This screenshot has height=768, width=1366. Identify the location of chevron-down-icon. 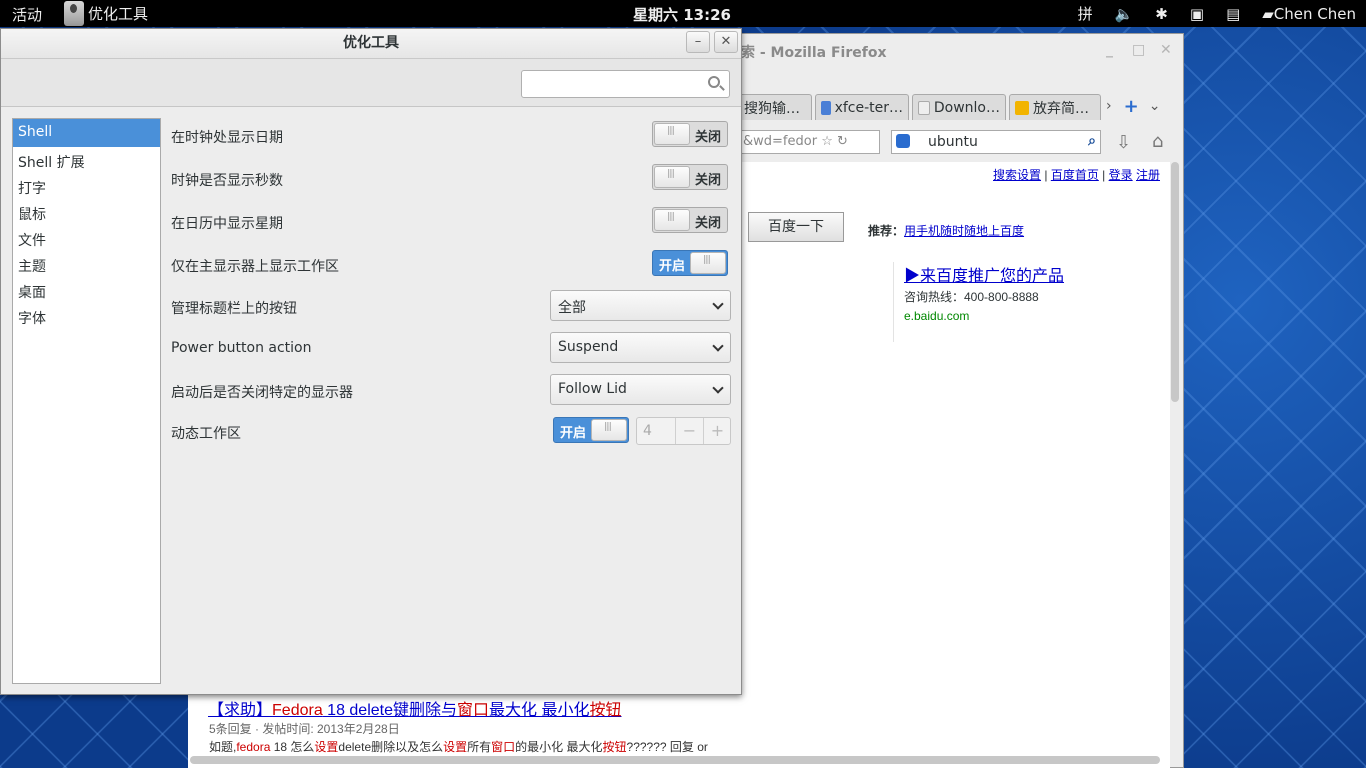
(718, 304).